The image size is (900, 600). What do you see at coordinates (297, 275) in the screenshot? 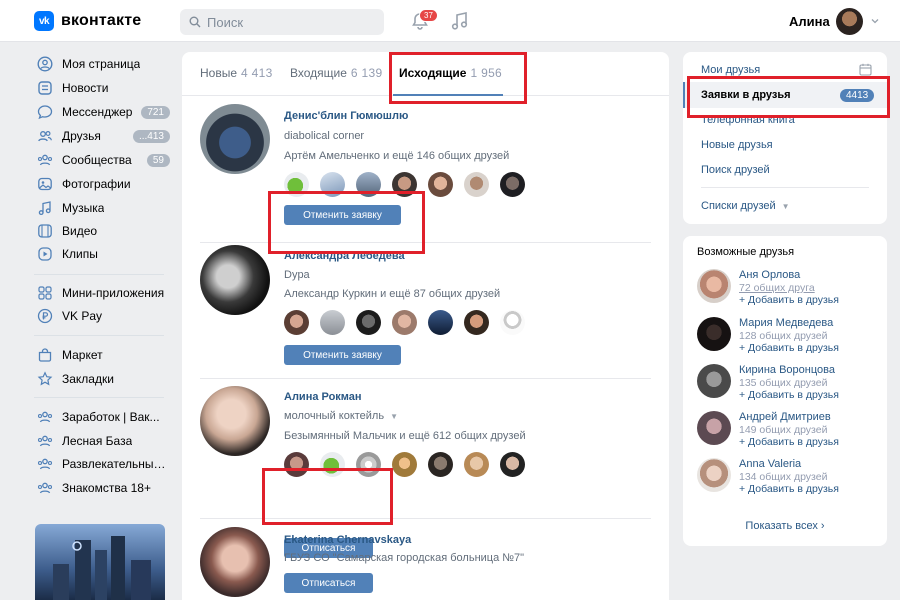
I see `request-status: Dypa` at bounding box center [297, 275].